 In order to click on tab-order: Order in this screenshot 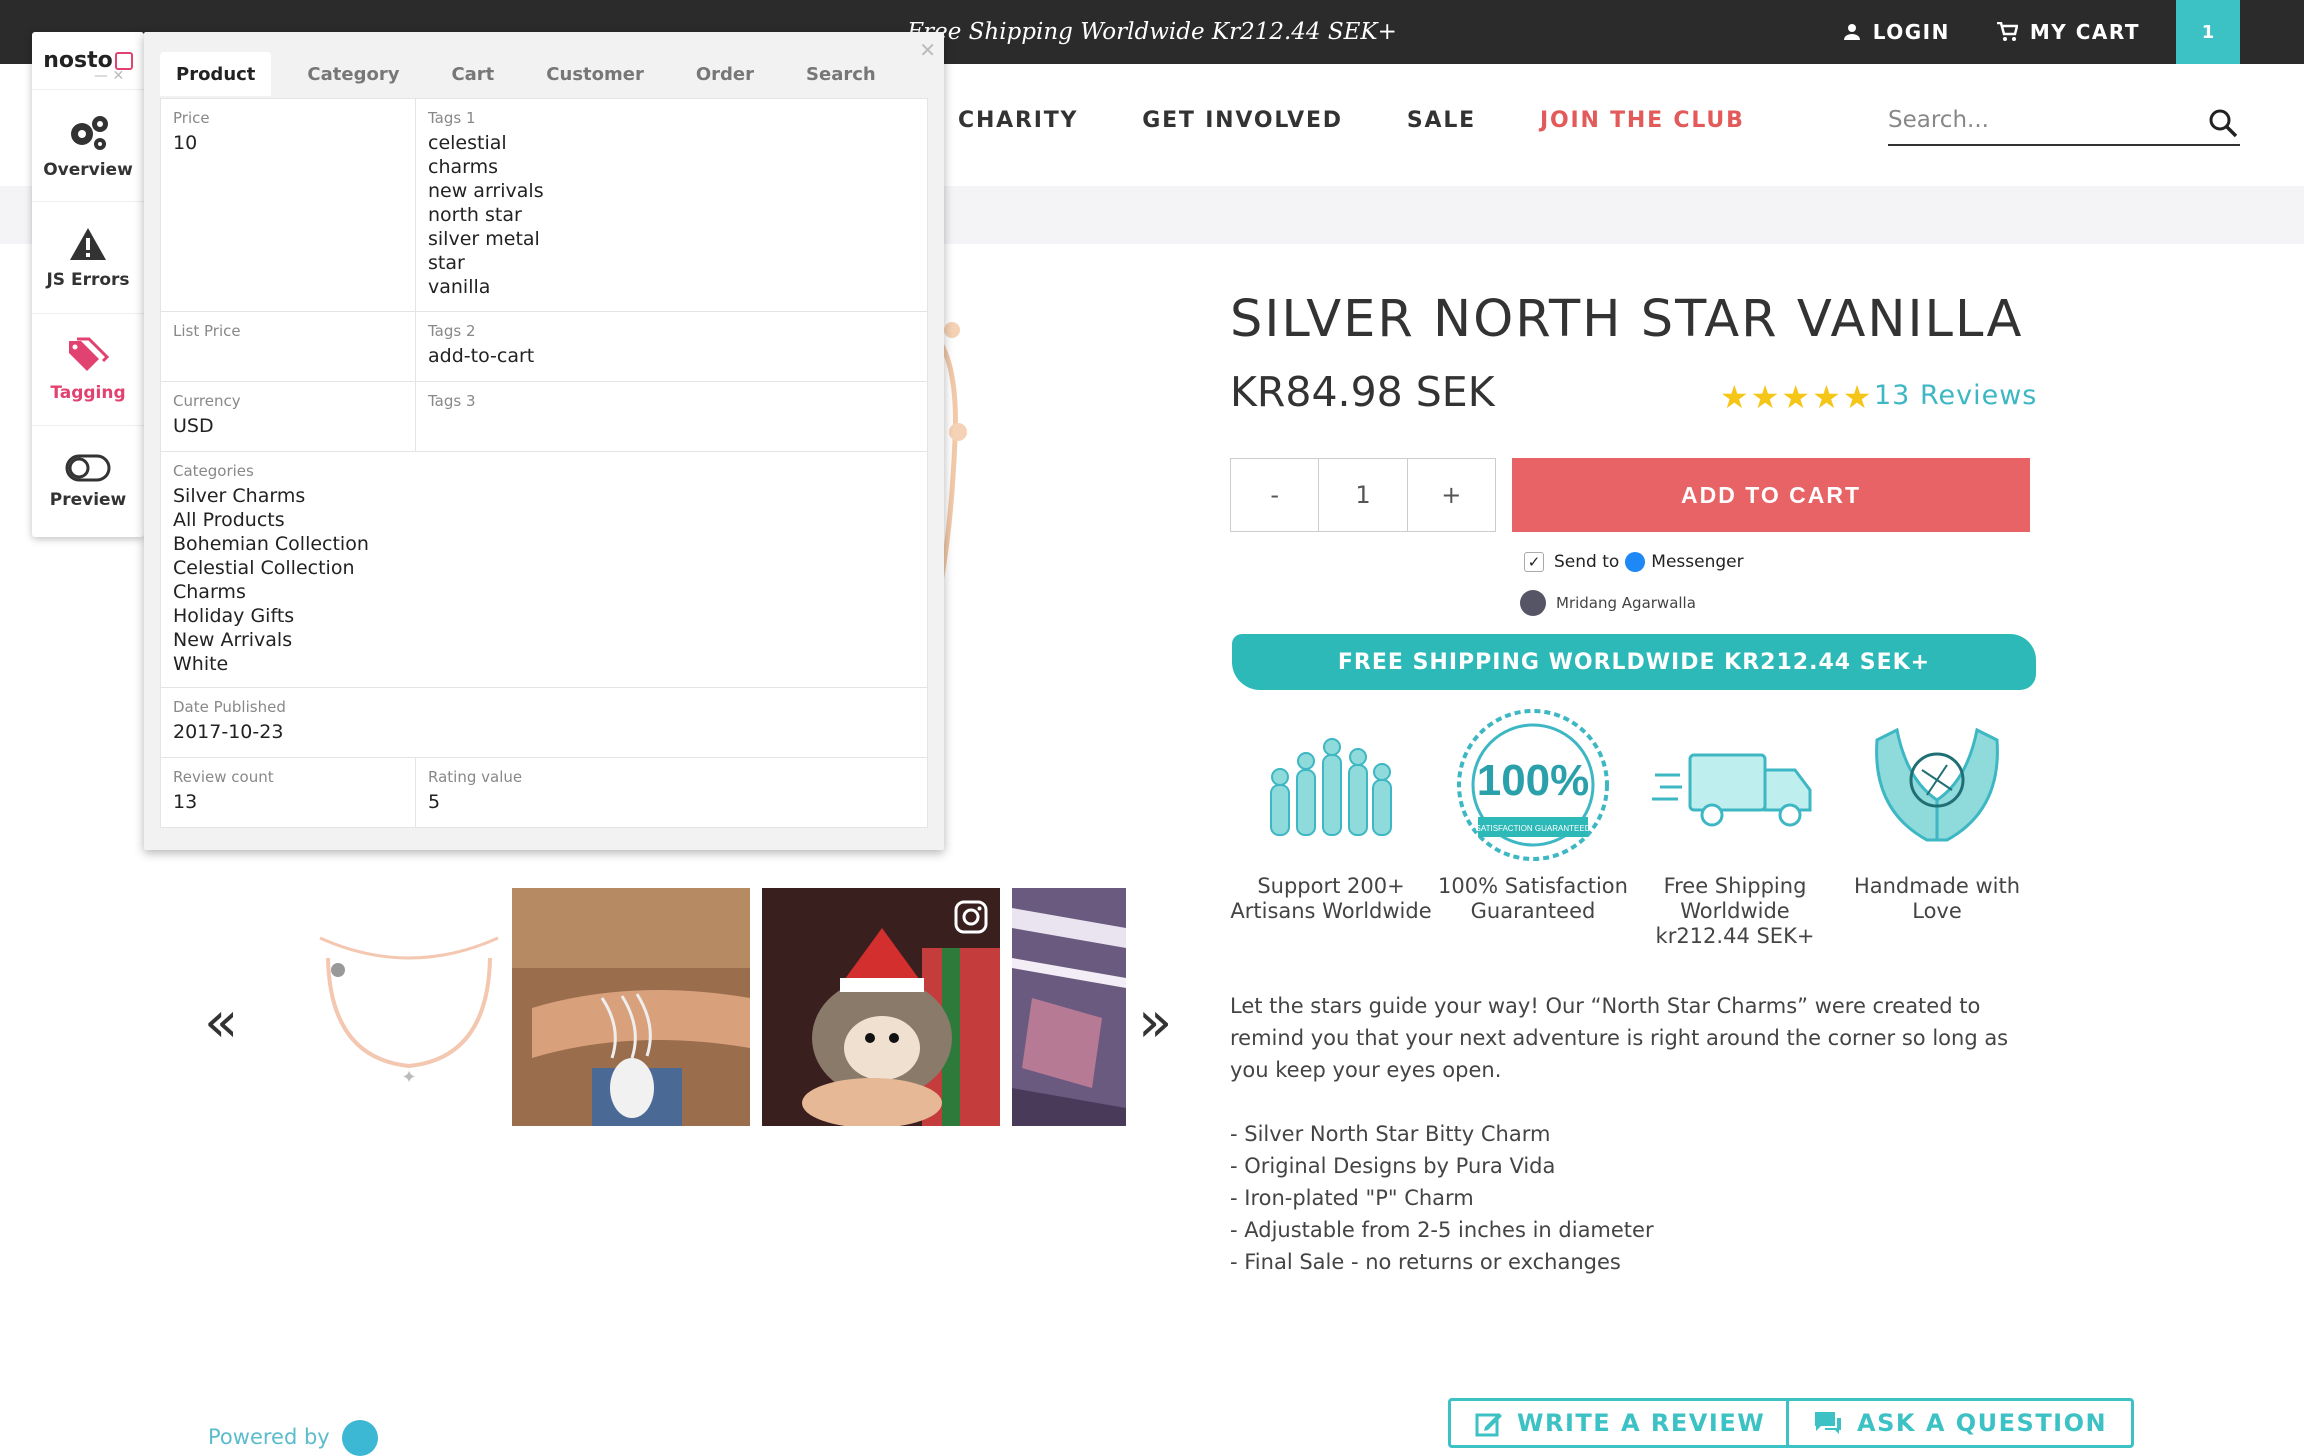, I will do `click(725, 74)`.